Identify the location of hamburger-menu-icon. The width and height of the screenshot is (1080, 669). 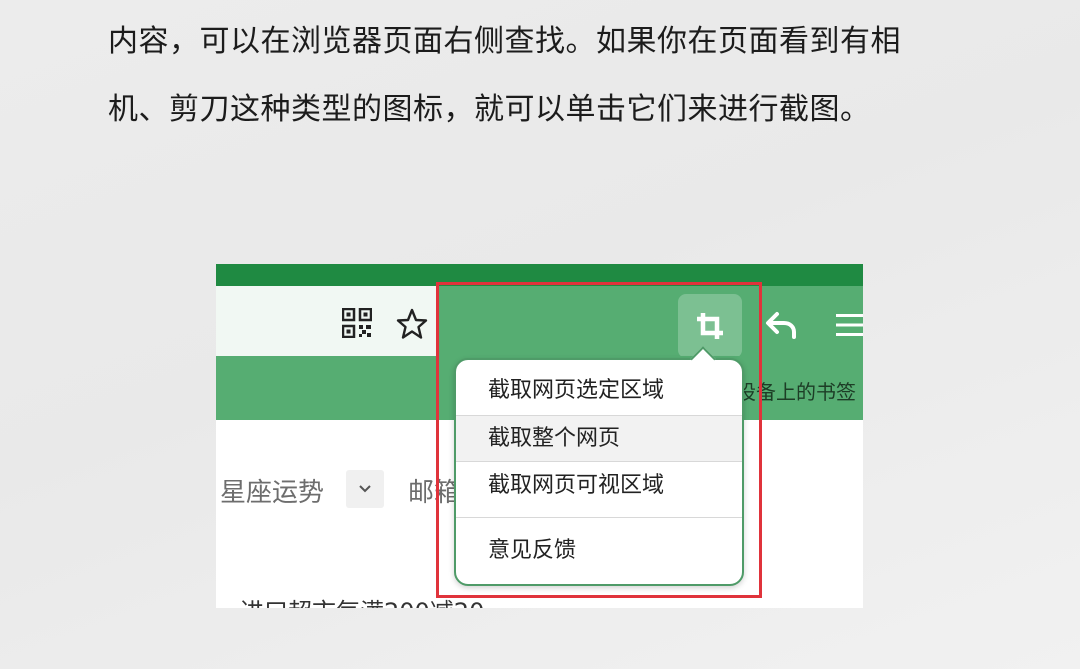
(849, 325).